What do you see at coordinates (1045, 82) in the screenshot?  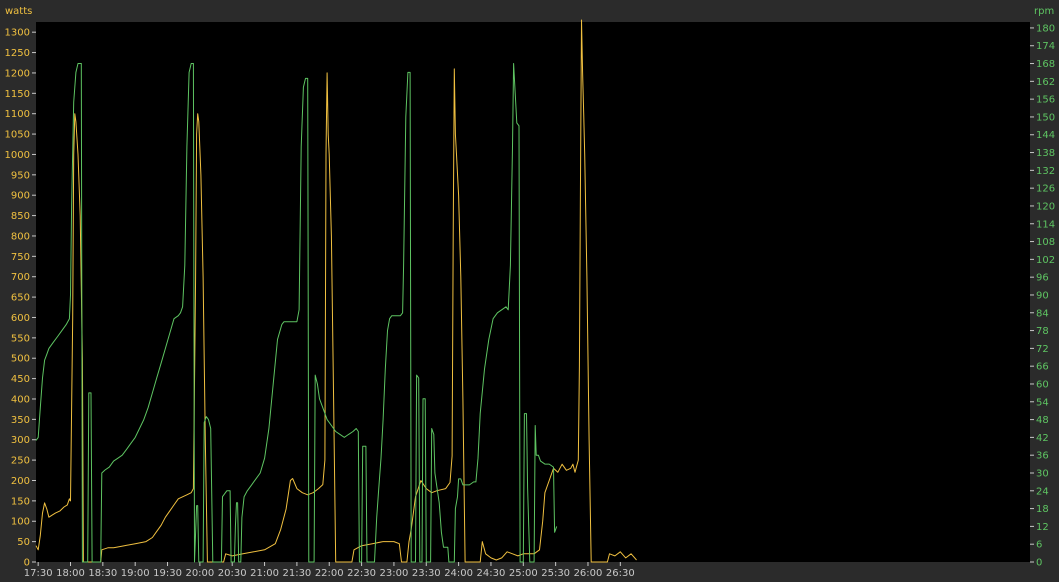 I see `y-right-tick-label: 162` at bounding box center [1045, 82].